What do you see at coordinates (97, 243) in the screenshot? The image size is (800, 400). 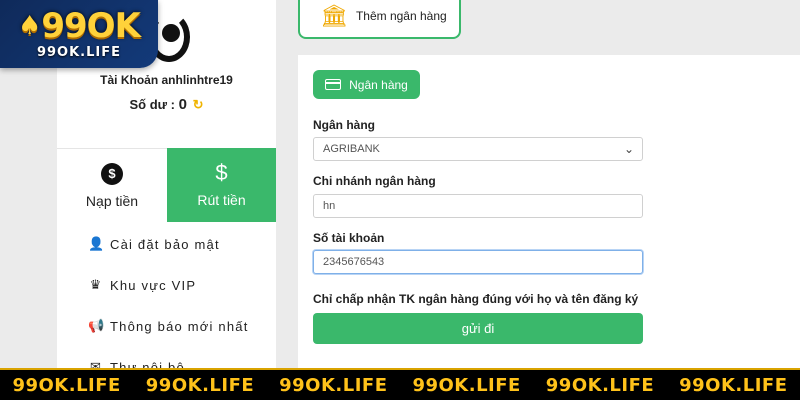 I see `user-lock-icon: 👤` at bounding box center [97, 243].